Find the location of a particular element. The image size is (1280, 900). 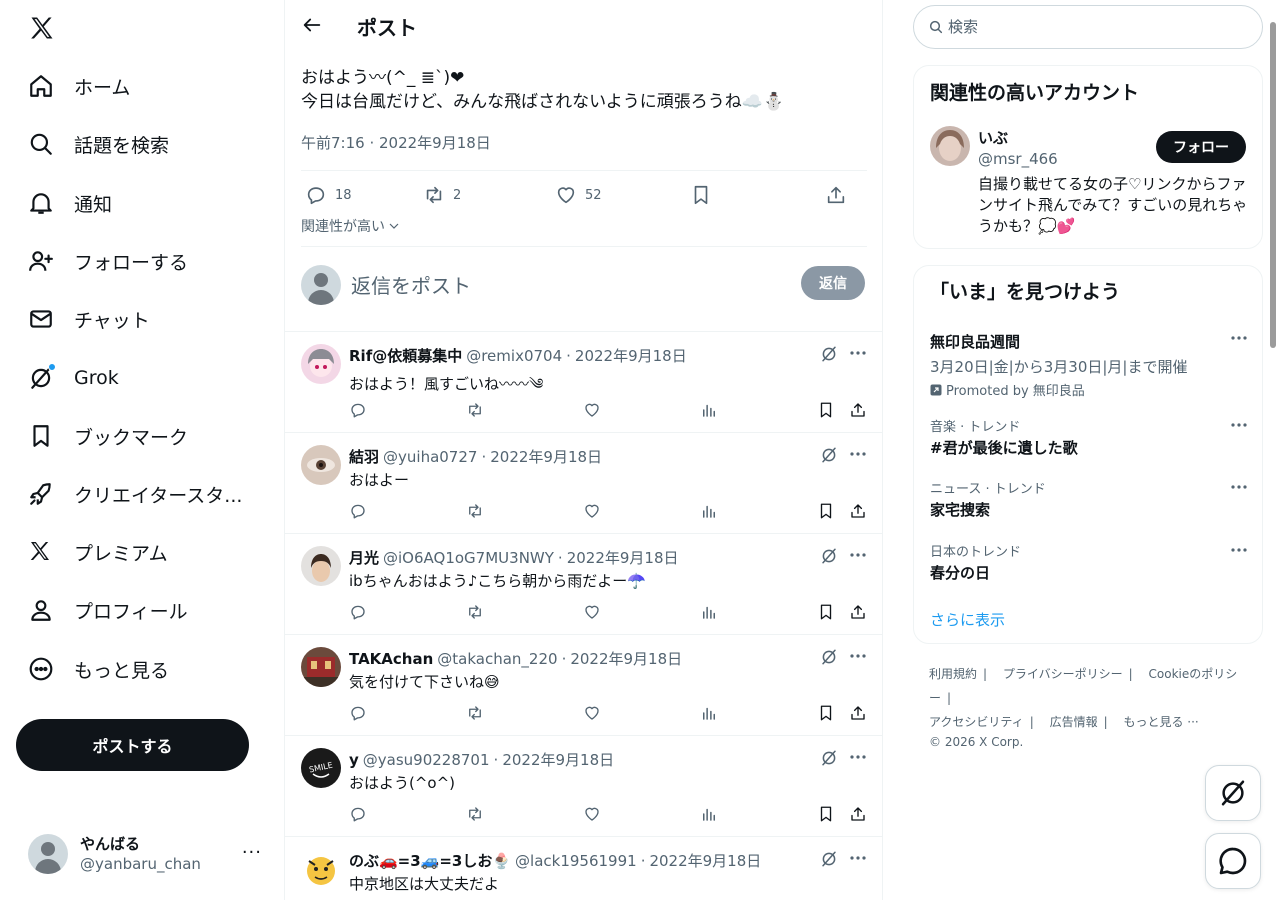

more-dots-icon: ··· is located at coordinates (252, 852).